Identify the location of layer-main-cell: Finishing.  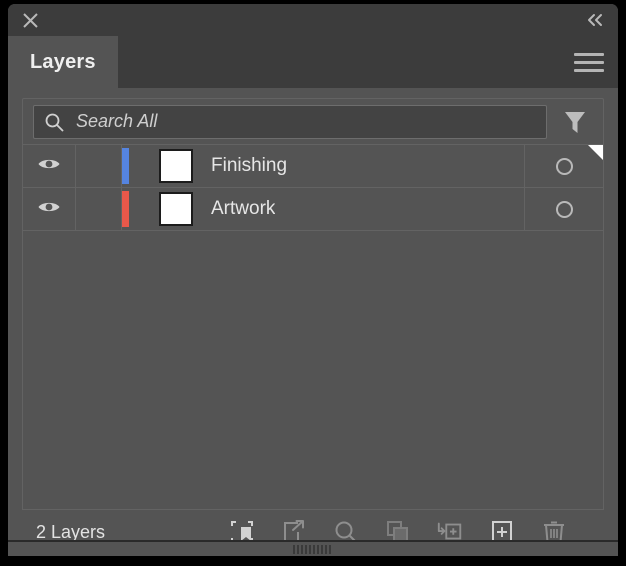
(323, 166).